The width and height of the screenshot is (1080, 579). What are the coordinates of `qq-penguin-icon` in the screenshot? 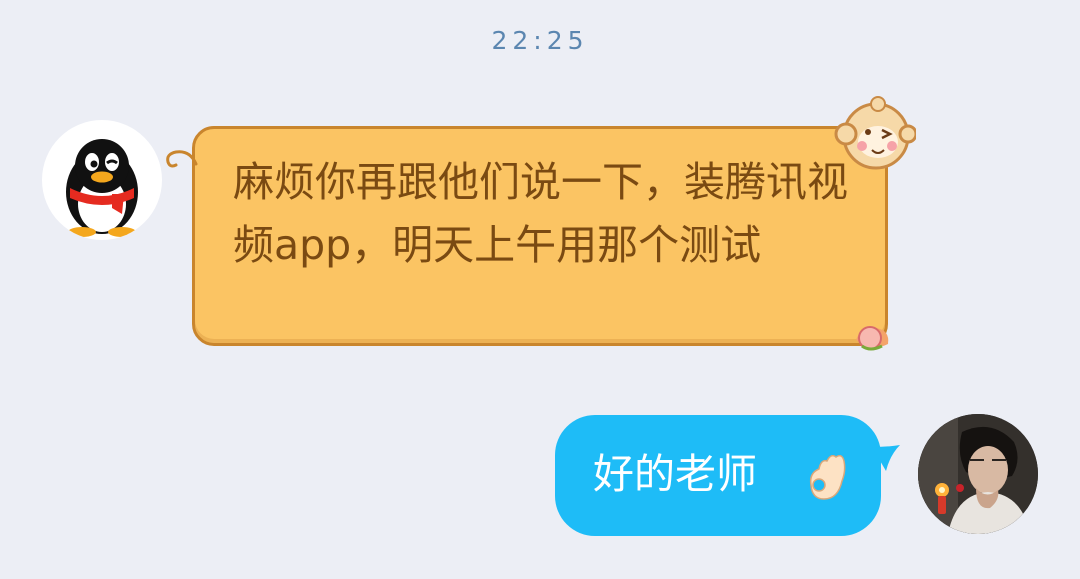 It's located at (102, 188).